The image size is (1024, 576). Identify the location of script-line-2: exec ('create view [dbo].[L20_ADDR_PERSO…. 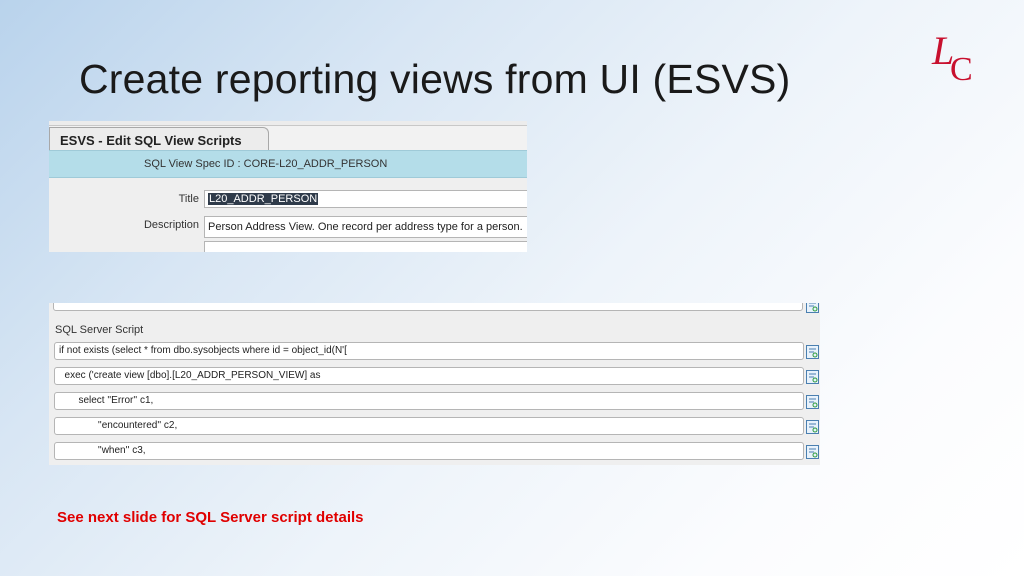
(429, 376).